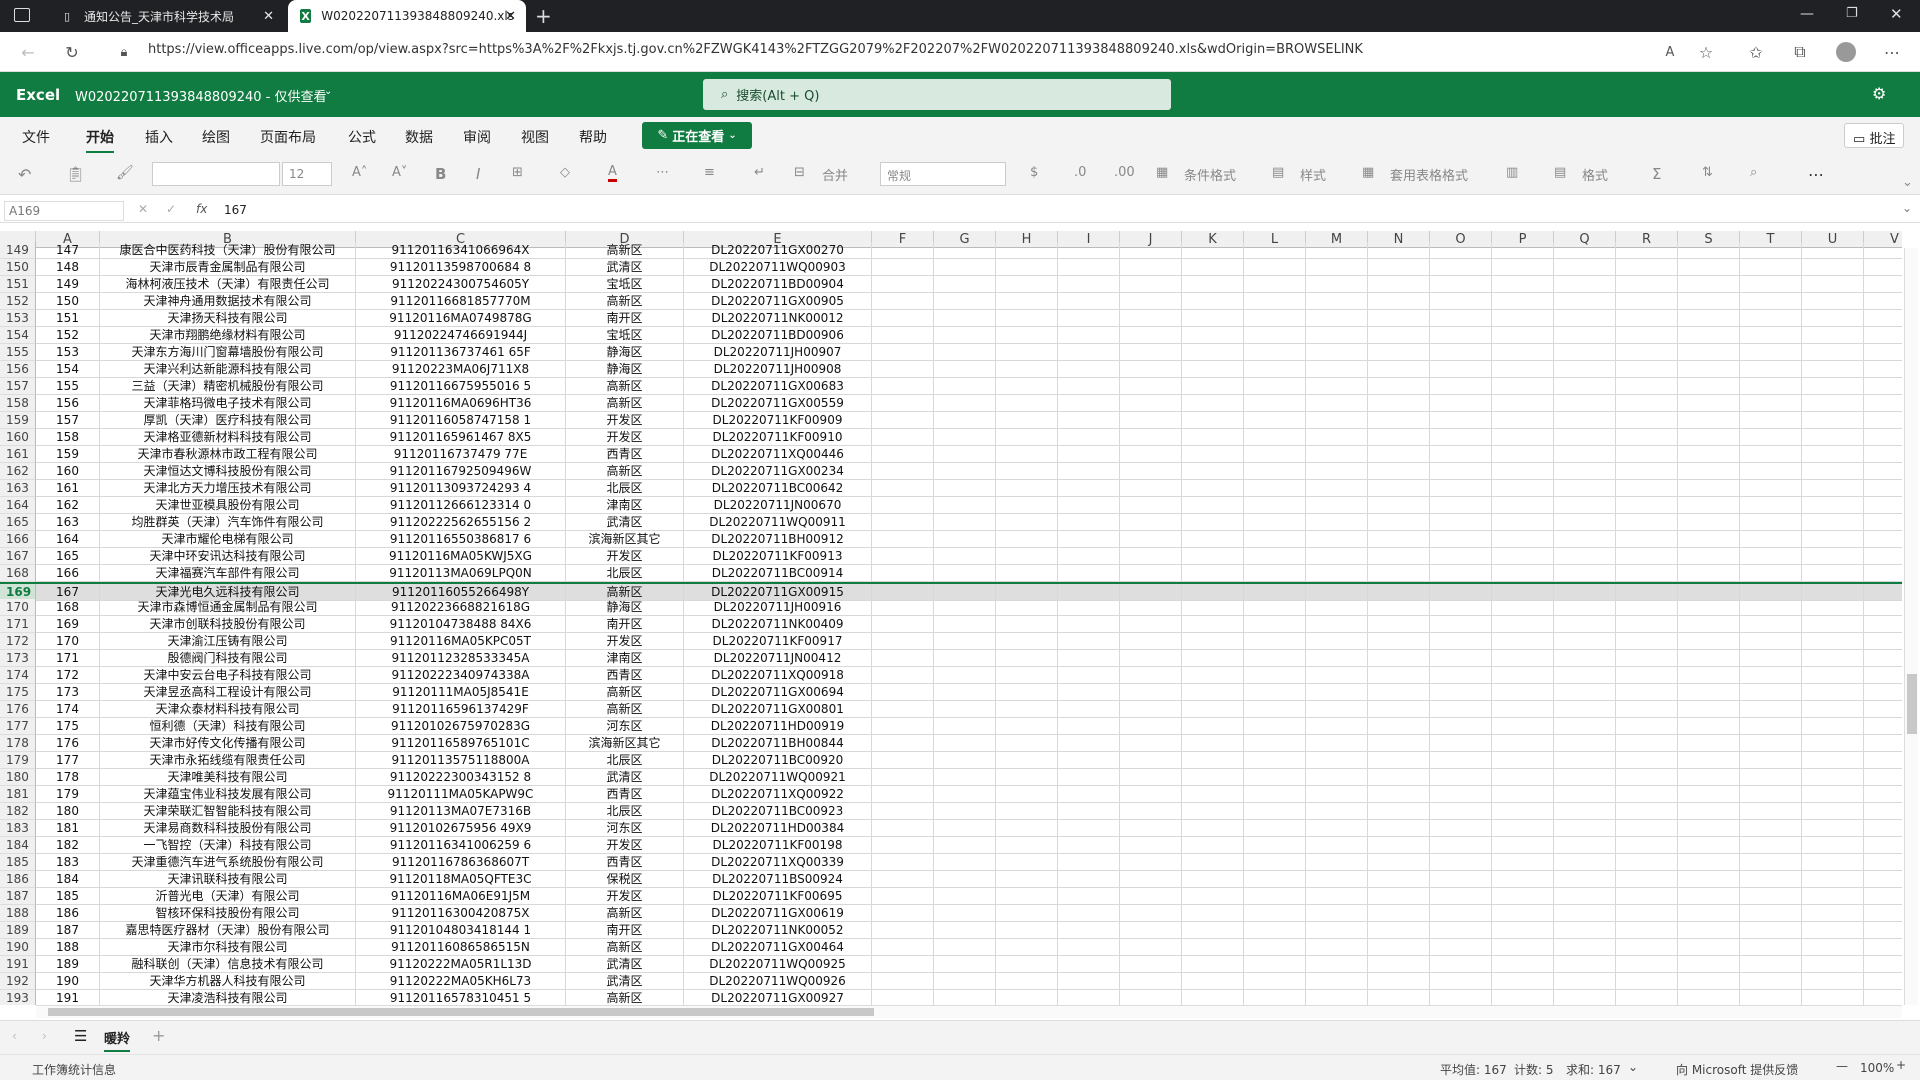 The width and height of the screenshot is (1920, 1080). What do you see at coordinates (778, 930) in the screenshot?
I see `cell-e: DL20220711NK00052` at bounding box center [778, 930].